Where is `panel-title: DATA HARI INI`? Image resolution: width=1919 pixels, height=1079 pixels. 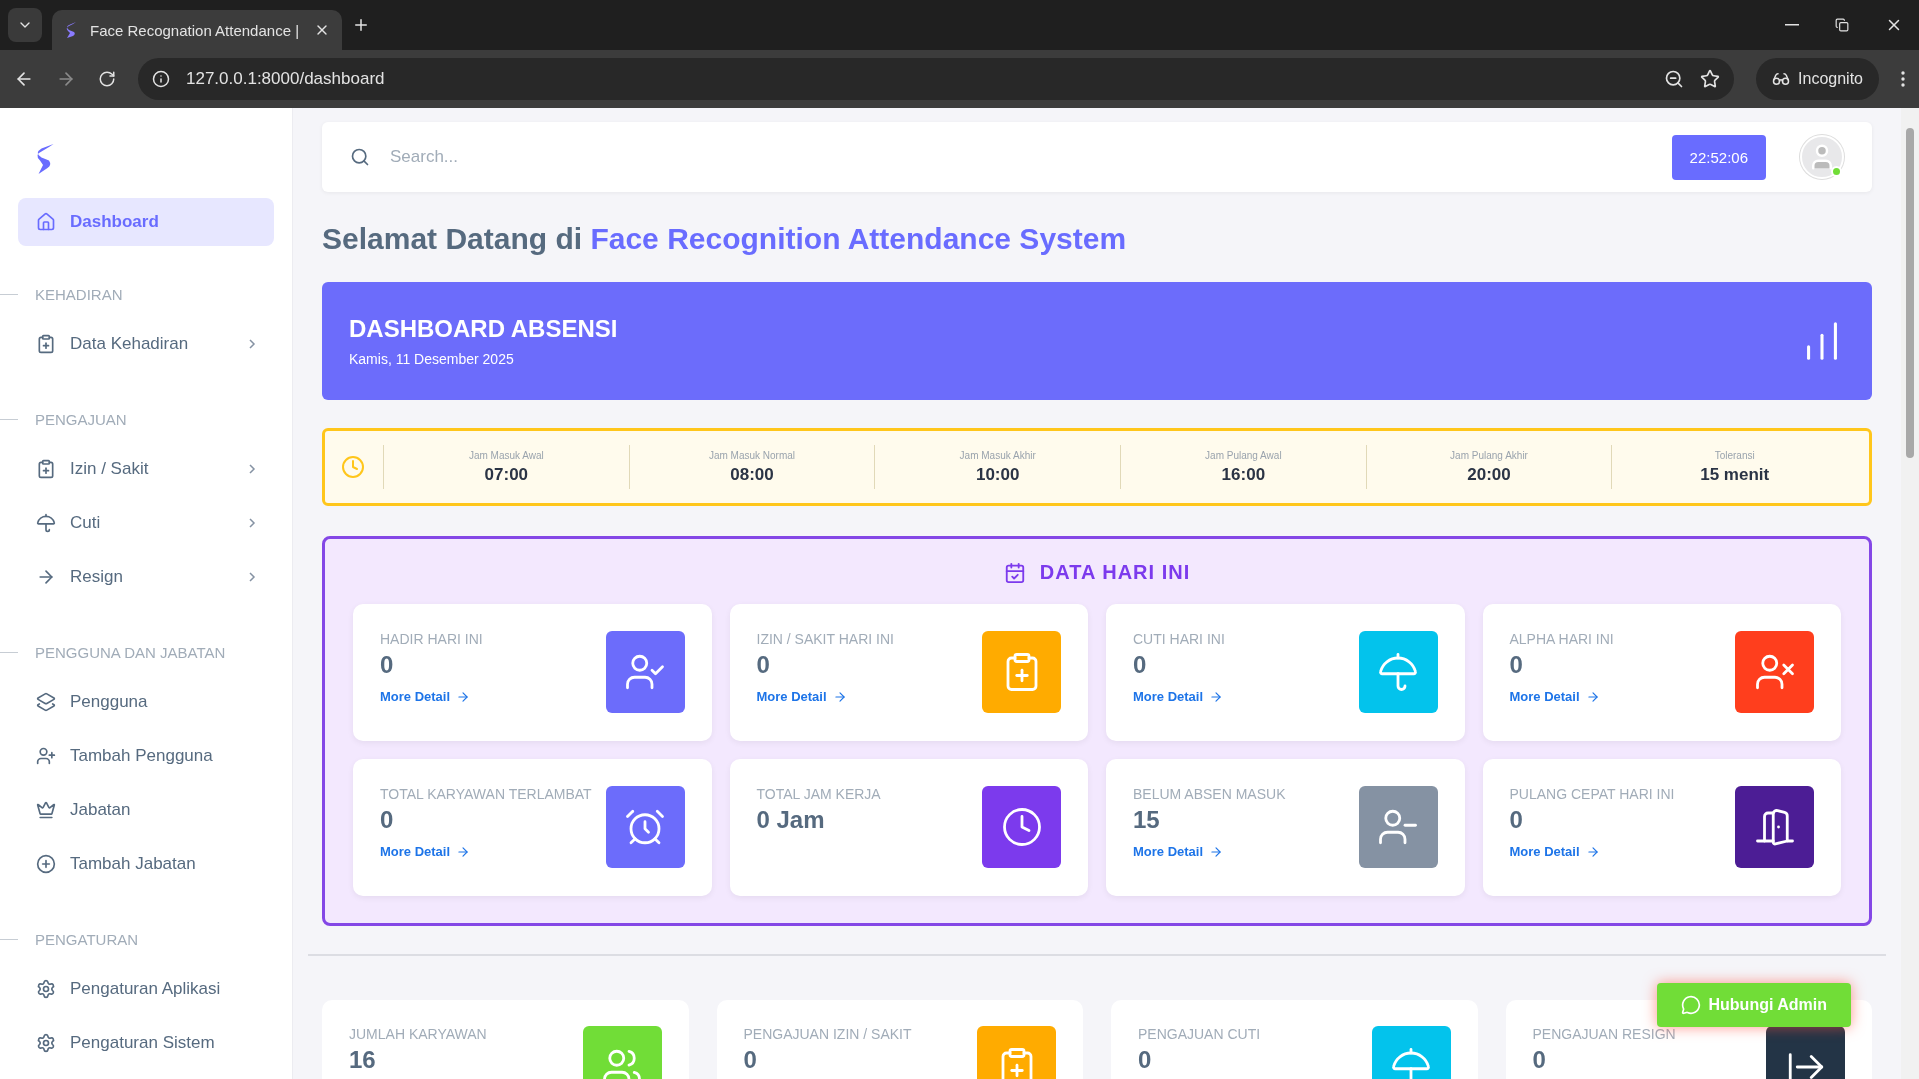
panel-title: DATA HARI INI is located at coordinates (1115, 572).